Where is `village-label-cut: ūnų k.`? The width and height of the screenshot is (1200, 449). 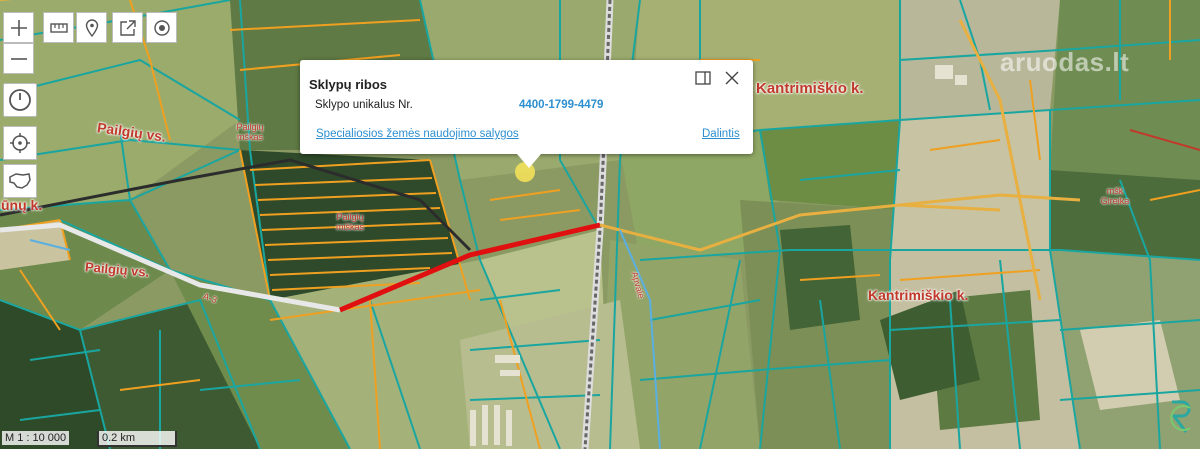 village-label-cut: ūnų k. is located at coordinates (22, 205).